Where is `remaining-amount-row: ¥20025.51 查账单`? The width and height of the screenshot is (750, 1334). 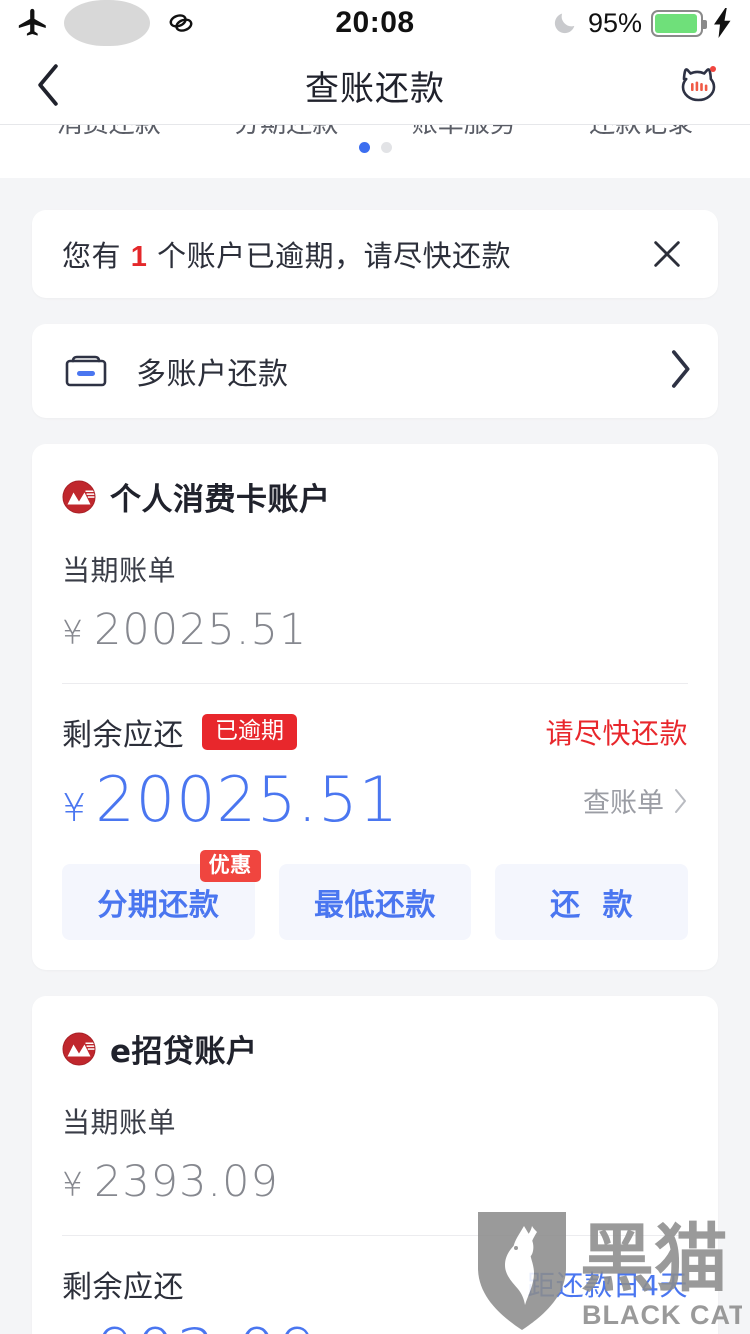 remaining-amount-row: ¥20025.51 查账单 is located at coordinates (375, 799).